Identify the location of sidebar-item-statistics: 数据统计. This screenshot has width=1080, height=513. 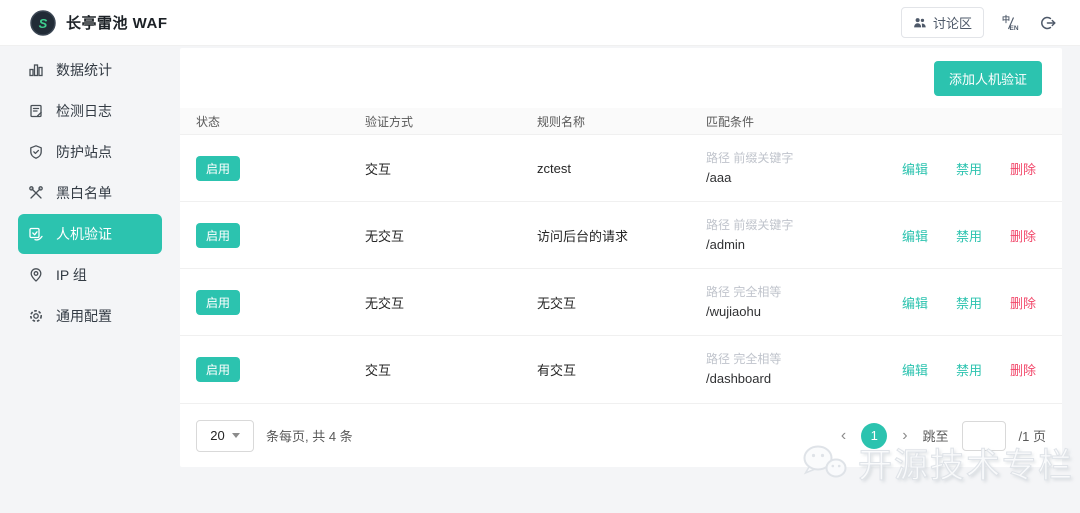
(90, 70).